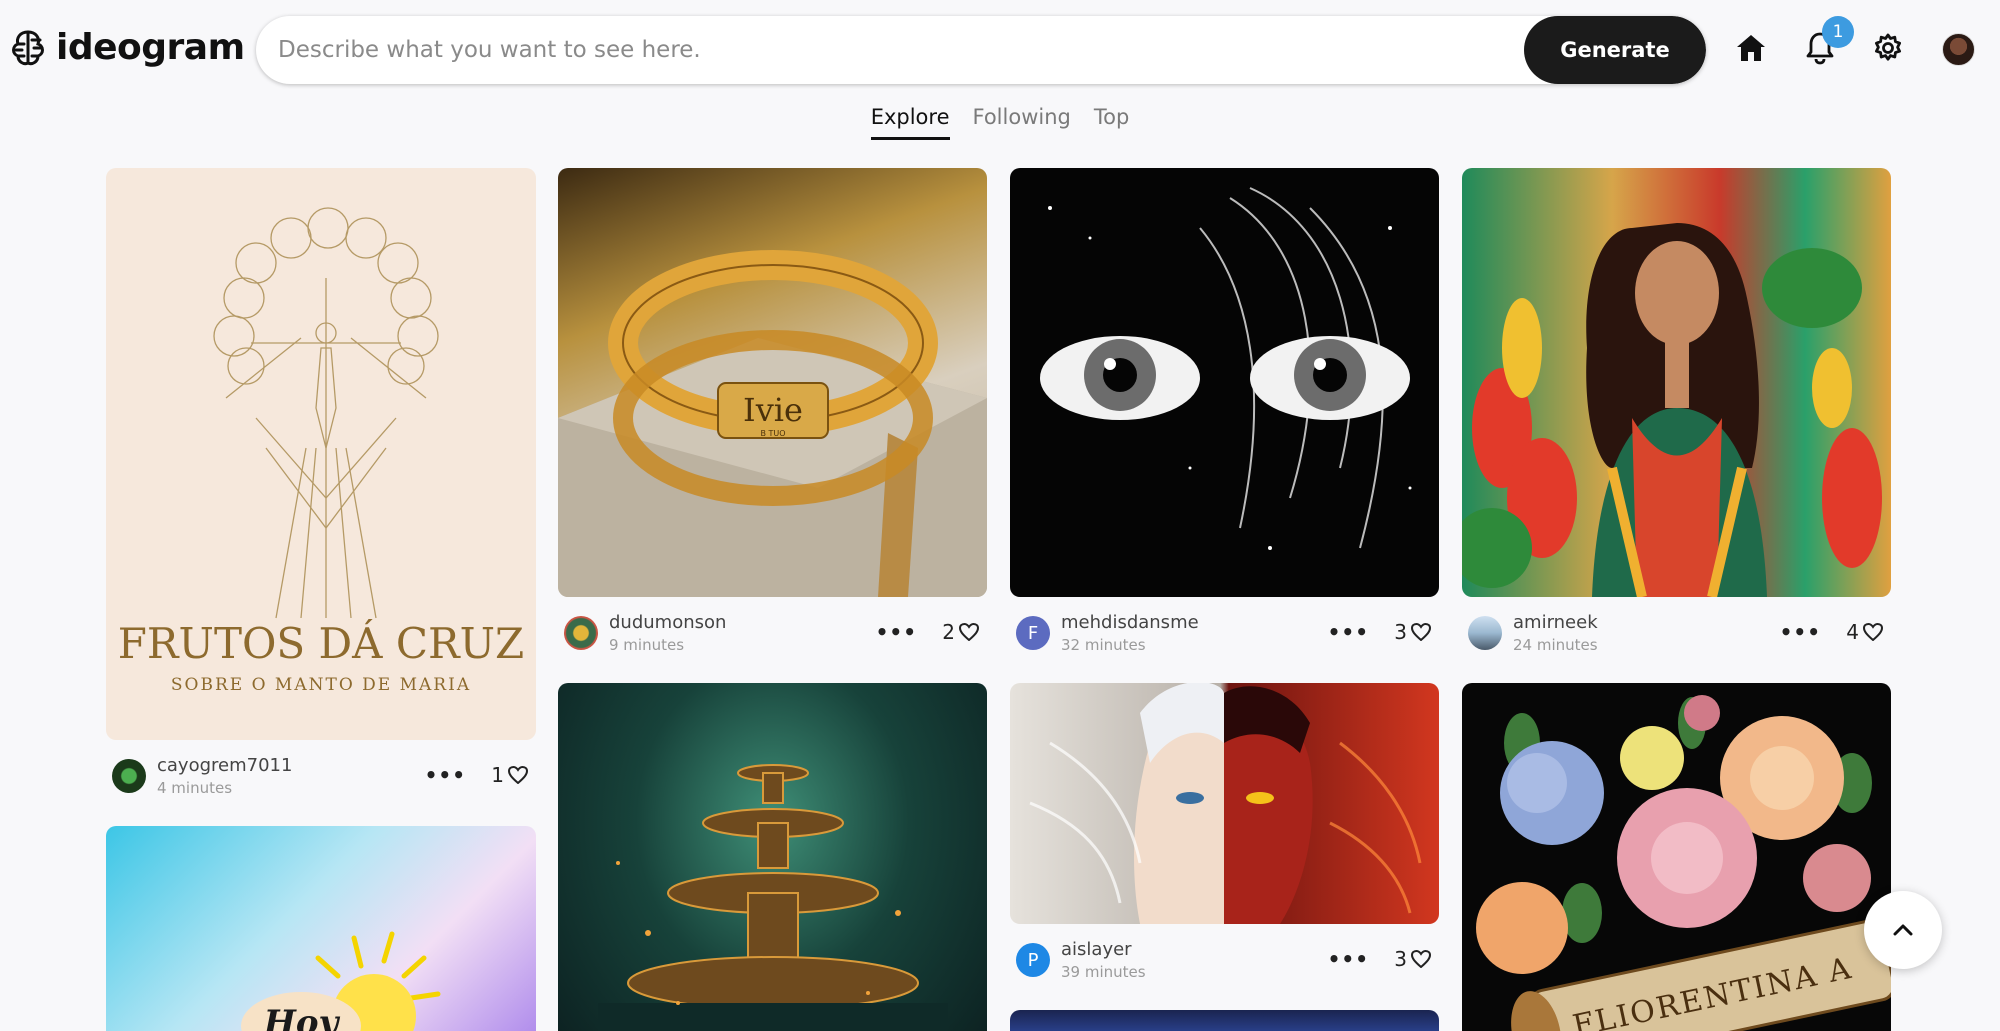 Image resolution: width=2000 pixels, height=1031 pixels. I want to click on bracelet-illustration: Ivie B TUO, so click(772, 423).